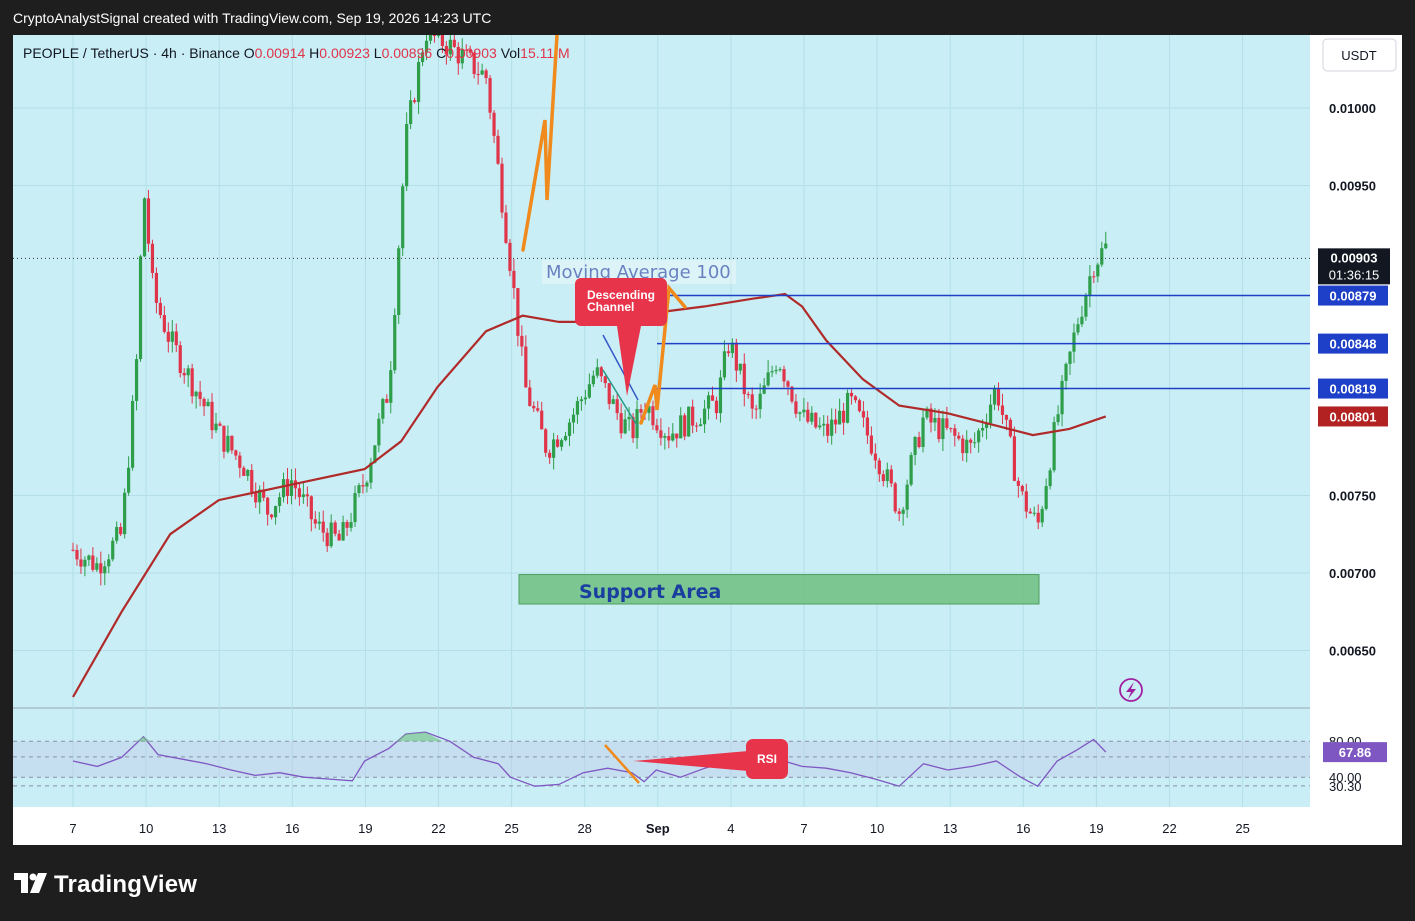 The height and width of the screenshot is (921, 1415). What do you see at coordinates (1358, 55) in the screenshot?
I see `currency-button-label: USDT` at bounding box center [1358, 55].